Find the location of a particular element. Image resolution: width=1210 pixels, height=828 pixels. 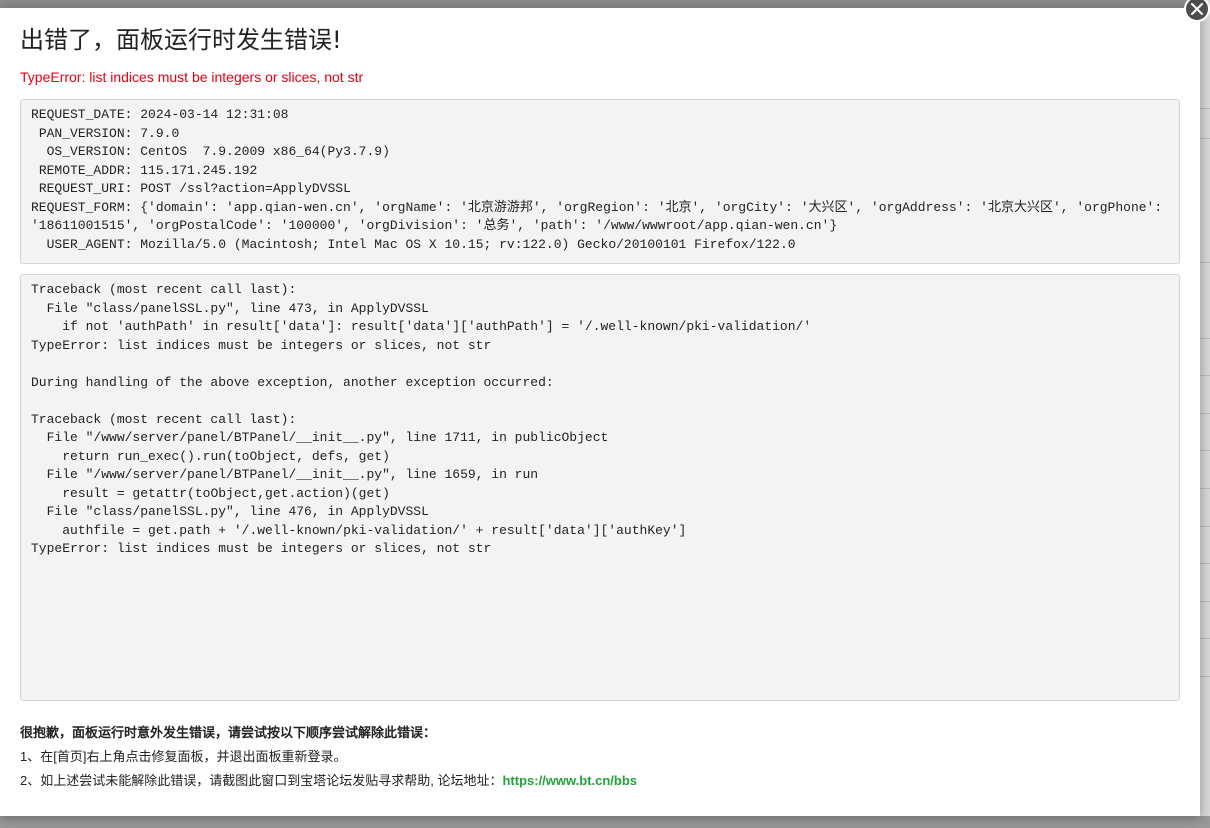

request-info-key: REMOTE_ADDR: is located at coordinates (82, 170).